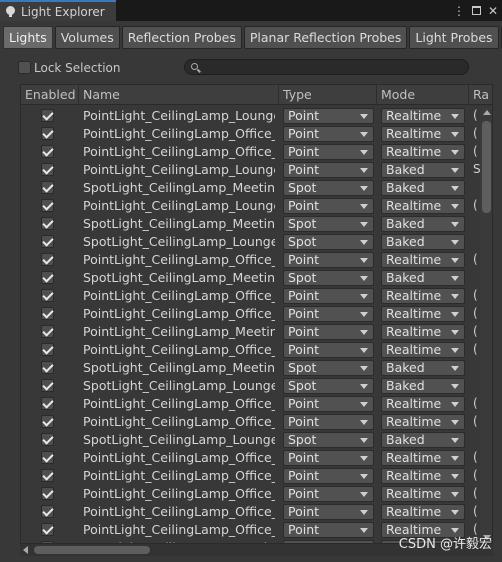  What do you see at coordinates (454, 37) in the screenshot?
I see `tab-light-probes: Light Probes` at bounding box center [454, 37].